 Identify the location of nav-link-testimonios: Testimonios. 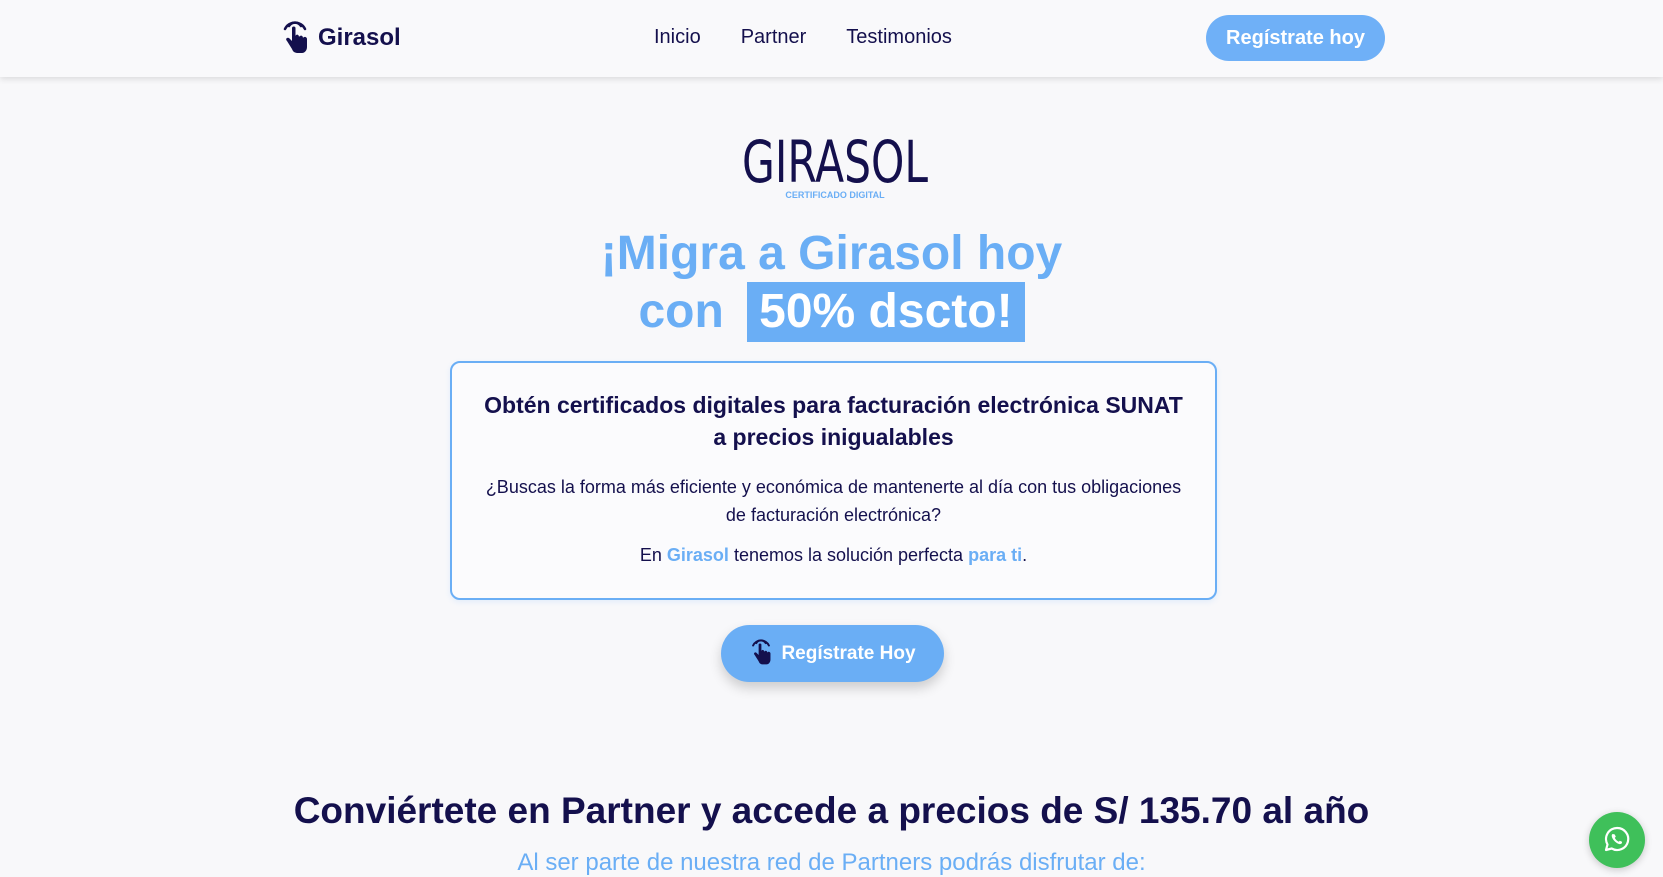
(899, 37).